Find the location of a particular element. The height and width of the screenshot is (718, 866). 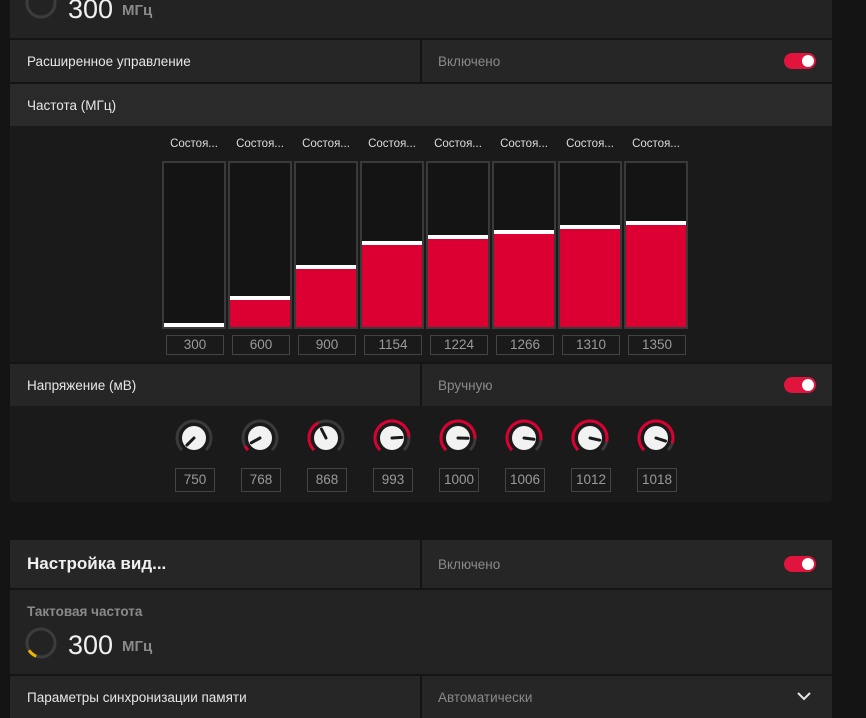

frequency-state-column: Состоя...1310 is located at coordinates (590, 244).